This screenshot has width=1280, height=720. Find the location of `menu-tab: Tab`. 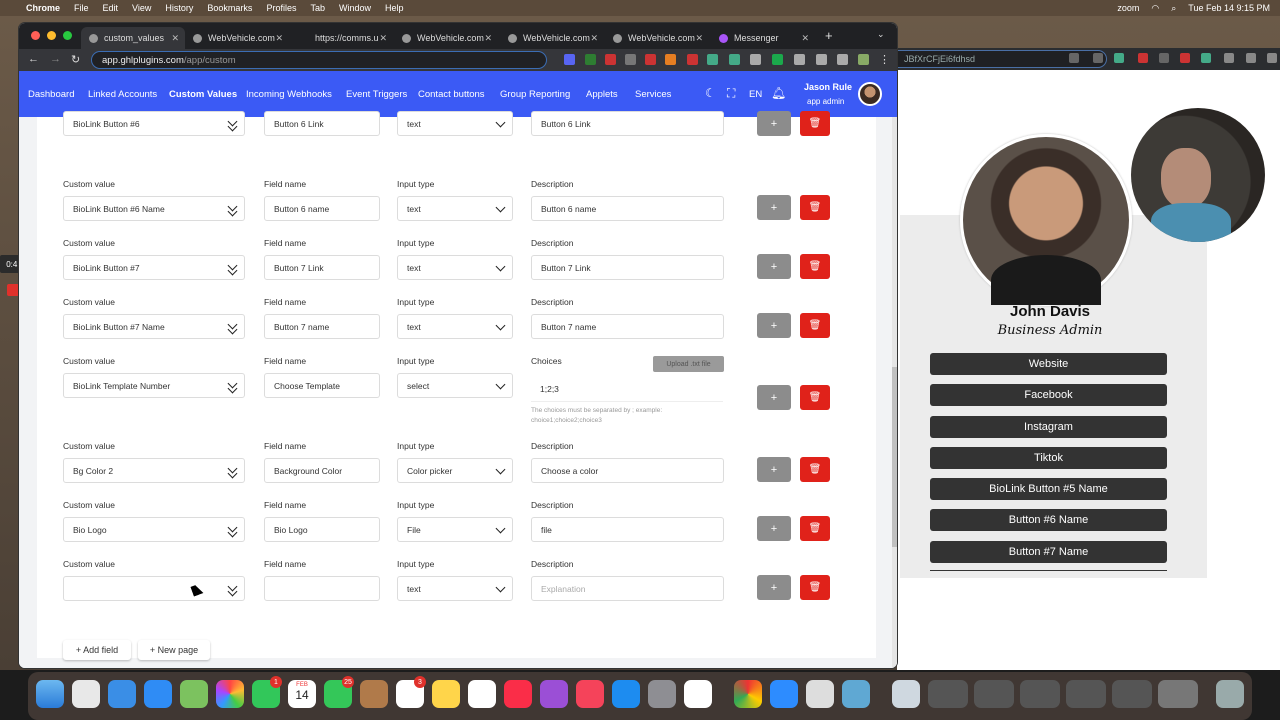

menu-tab: Tab is located at coordinates (317, 8).